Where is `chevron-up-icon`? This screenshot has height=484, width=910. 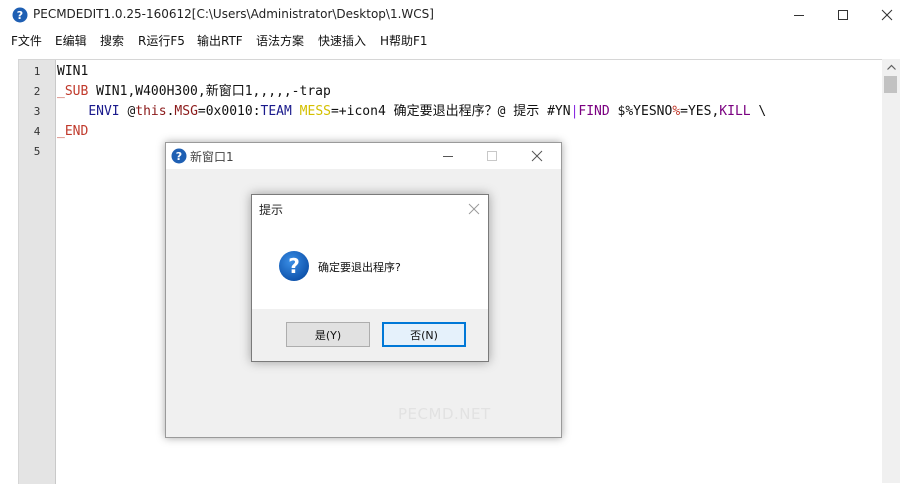
chevron-up-icon is located at coordinates (891, 67).